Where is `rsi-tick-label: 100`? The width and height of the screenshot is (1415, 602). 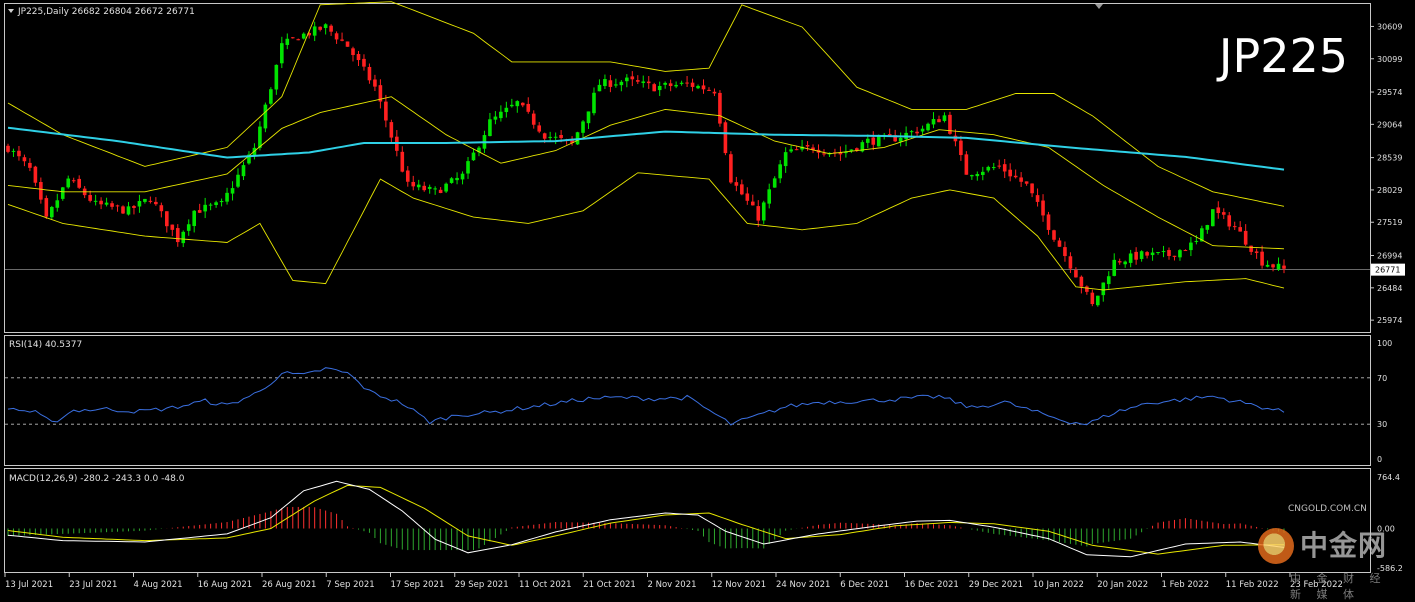
rsi-tick-label: 100 is located at coordinates (1384, 343).